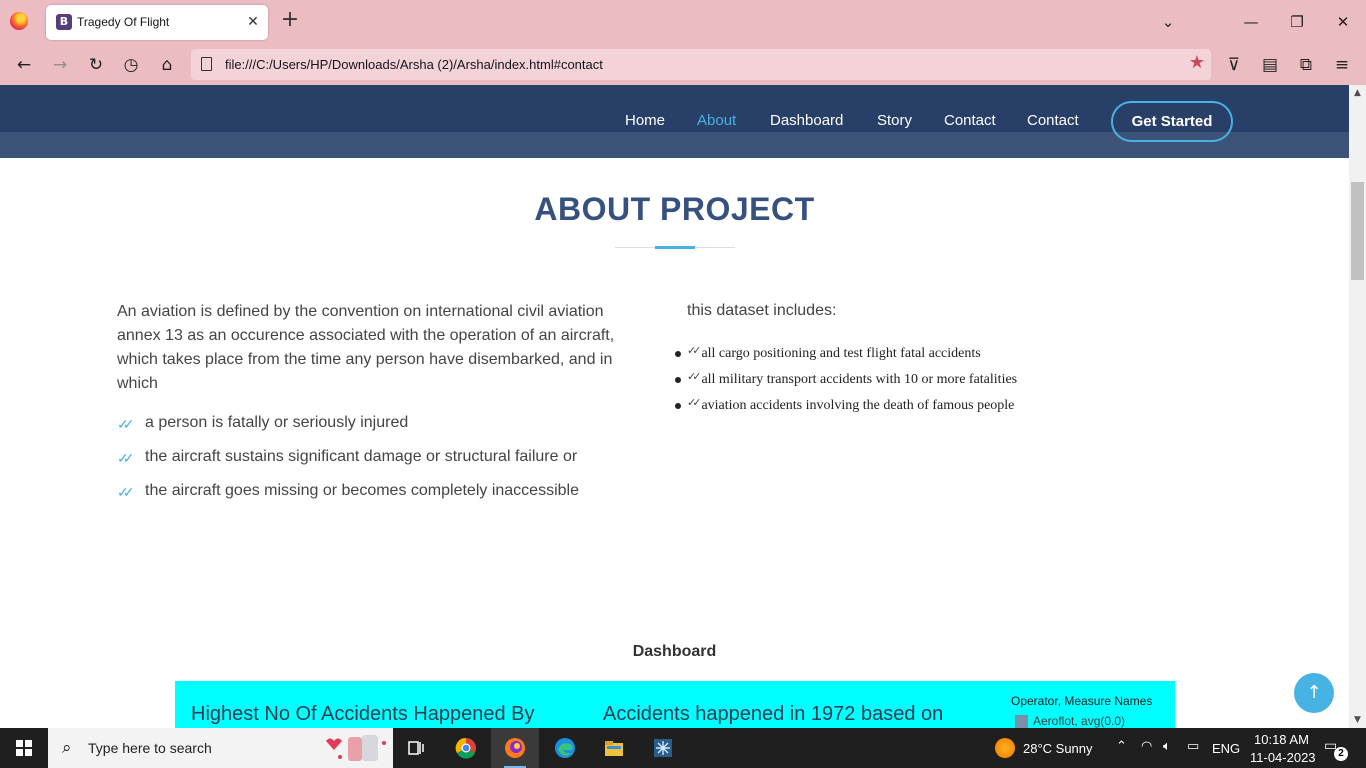 Image resolution: width=1366 pixels, height=768 pixels. I want to click on snowflake-app-icon, so click(663, 748).